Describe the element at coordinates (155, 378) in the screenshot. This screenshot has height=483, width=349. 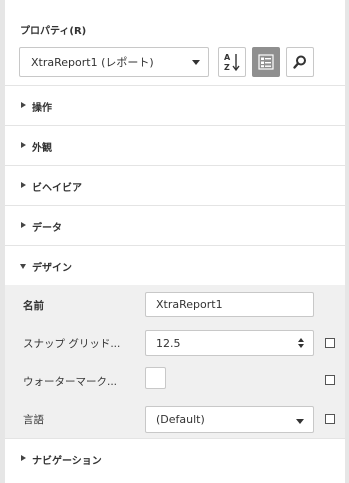
I see `watermark-editor` at that location.